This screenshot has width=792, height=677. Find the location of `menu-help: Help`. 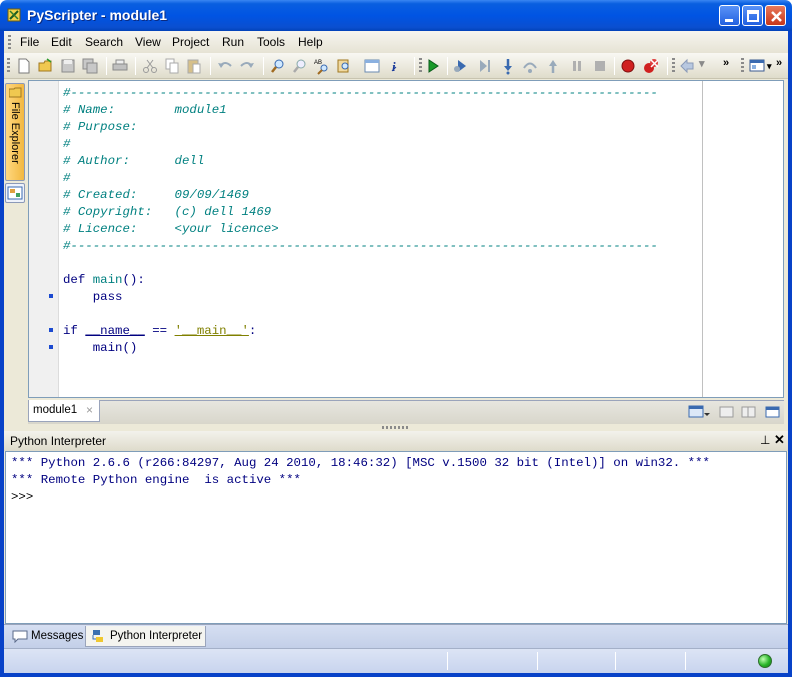

menu-help: Help is located at coordinates (310, 42).